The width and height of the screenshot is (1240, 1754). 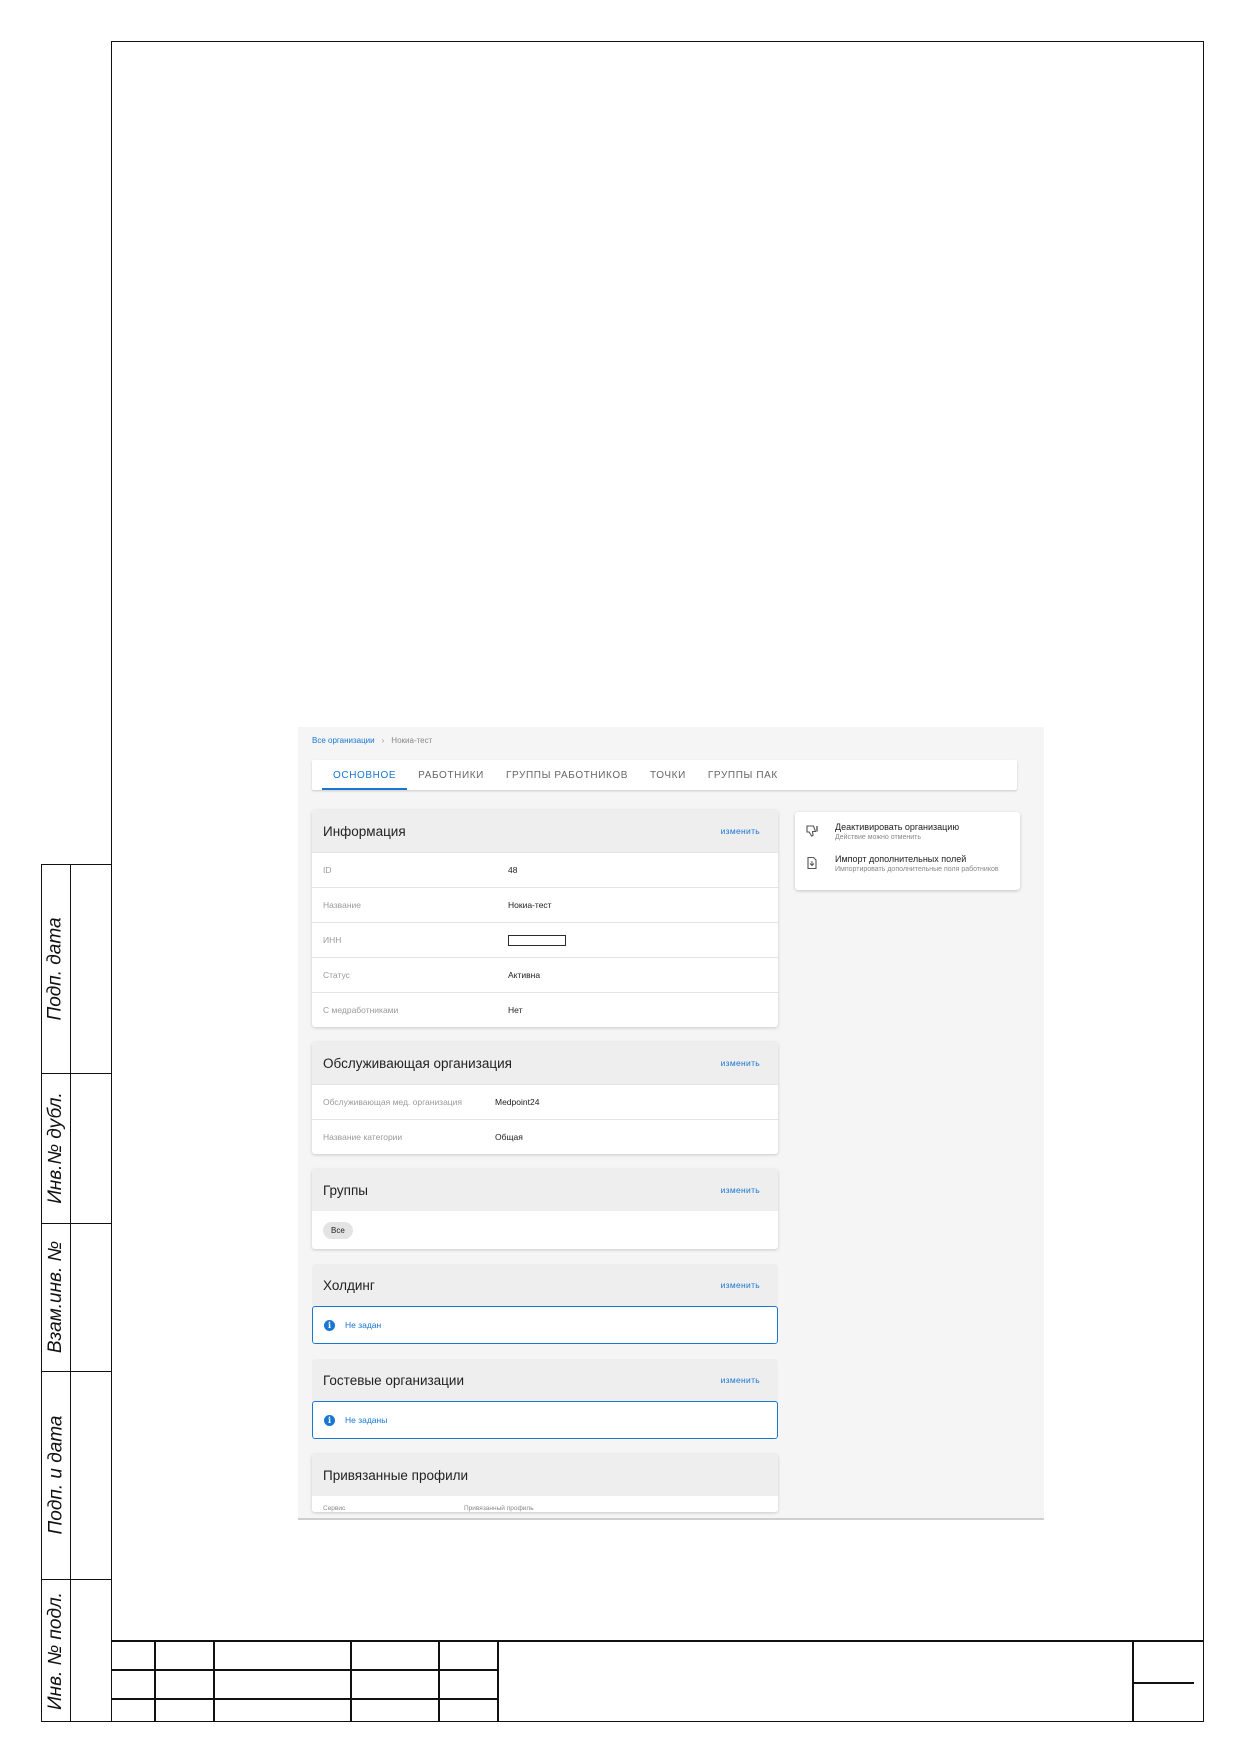 I want to click on deactivate-subtitle: Действие можно отменить, so click(x=878, y=837).